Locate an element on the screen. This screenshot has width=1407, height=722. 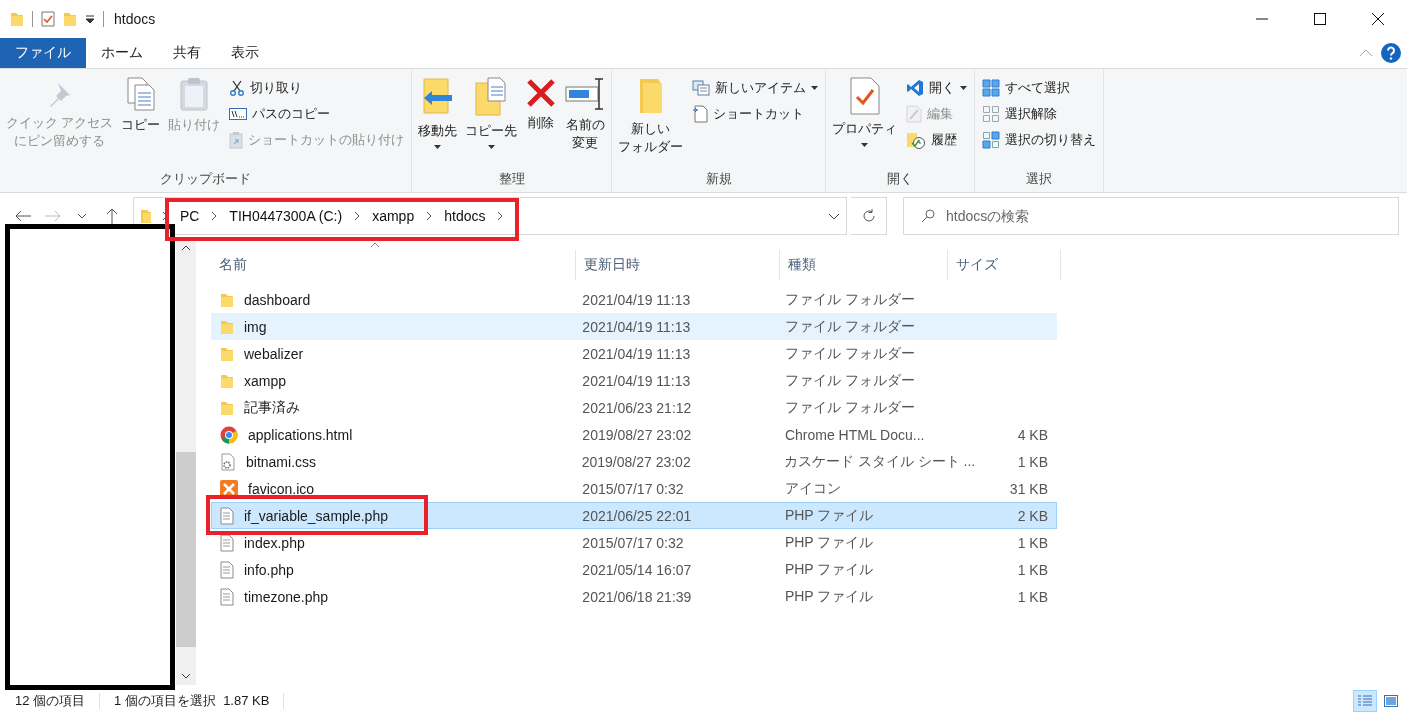
ribbon-button: 新しいアイテム is located at coordinates (755, 88).